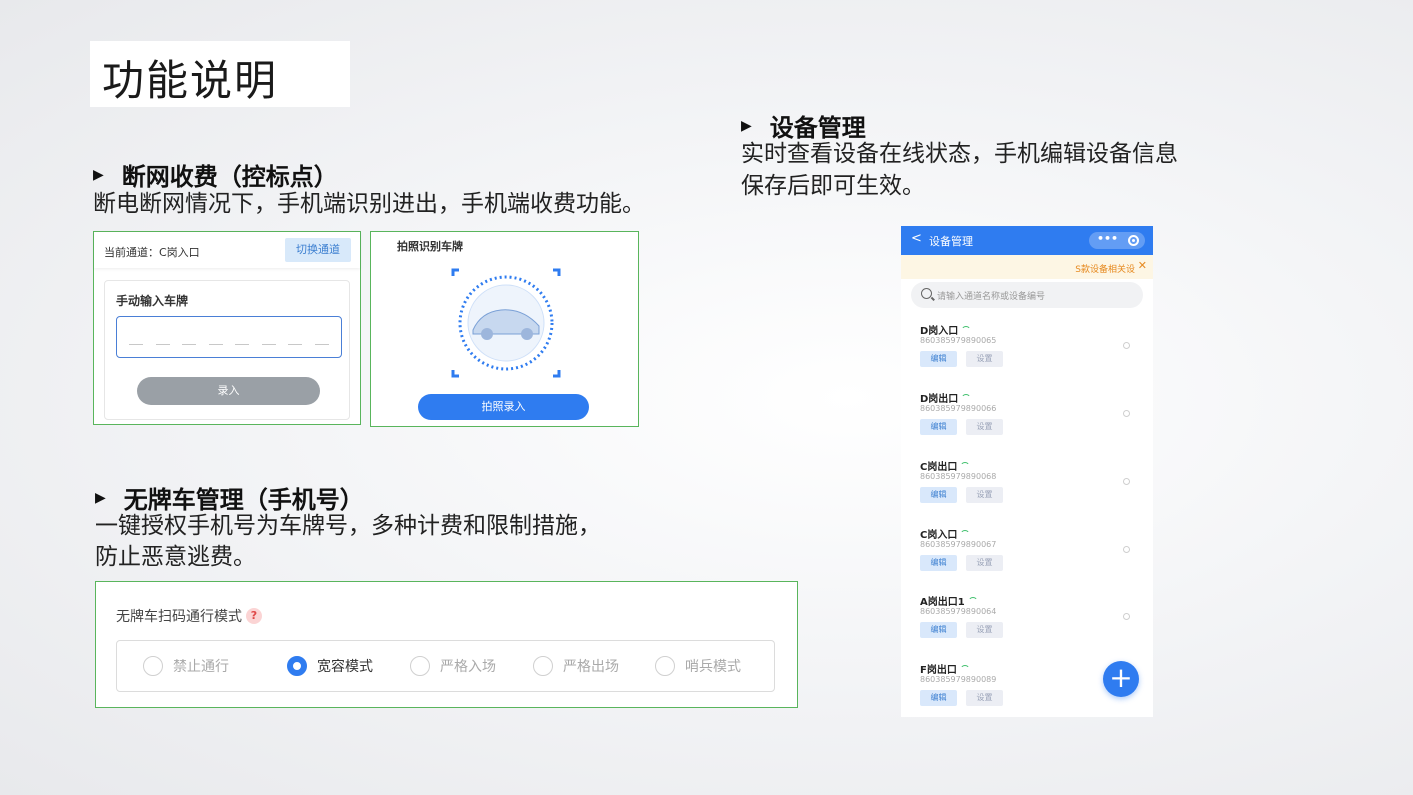 The image size is (1413, 795). I want to click on scan-mode-label: 无牌车扫码通行模式 ?, so click(189, 616).